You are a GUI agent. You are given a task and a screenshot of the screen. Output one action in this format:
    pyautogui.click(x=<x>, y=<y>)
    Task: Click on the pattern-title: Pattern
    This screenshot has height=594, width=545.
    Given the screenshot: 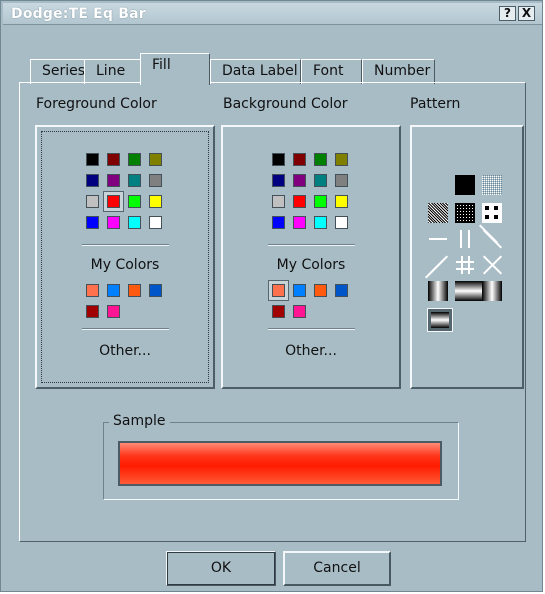 What is the action you would take?
    pyautogui.click(x=435, y=104)
    